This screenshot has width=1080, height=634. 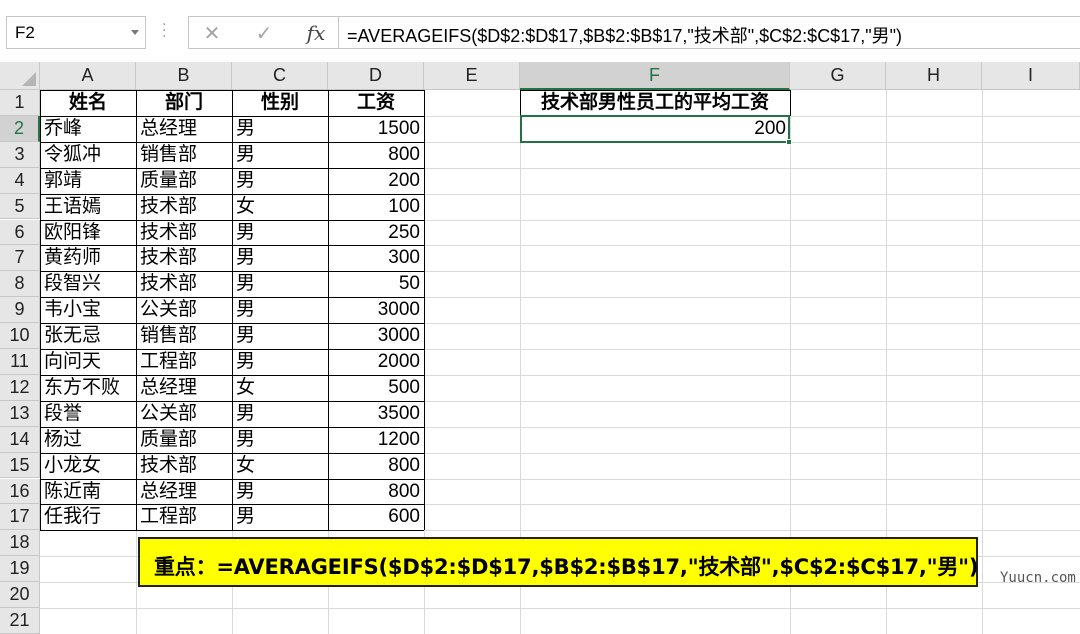 What do you see at coordinates (376, 440) in the screenshot?
I see `salary-cell: 1200` at bounding box center [376, 440].